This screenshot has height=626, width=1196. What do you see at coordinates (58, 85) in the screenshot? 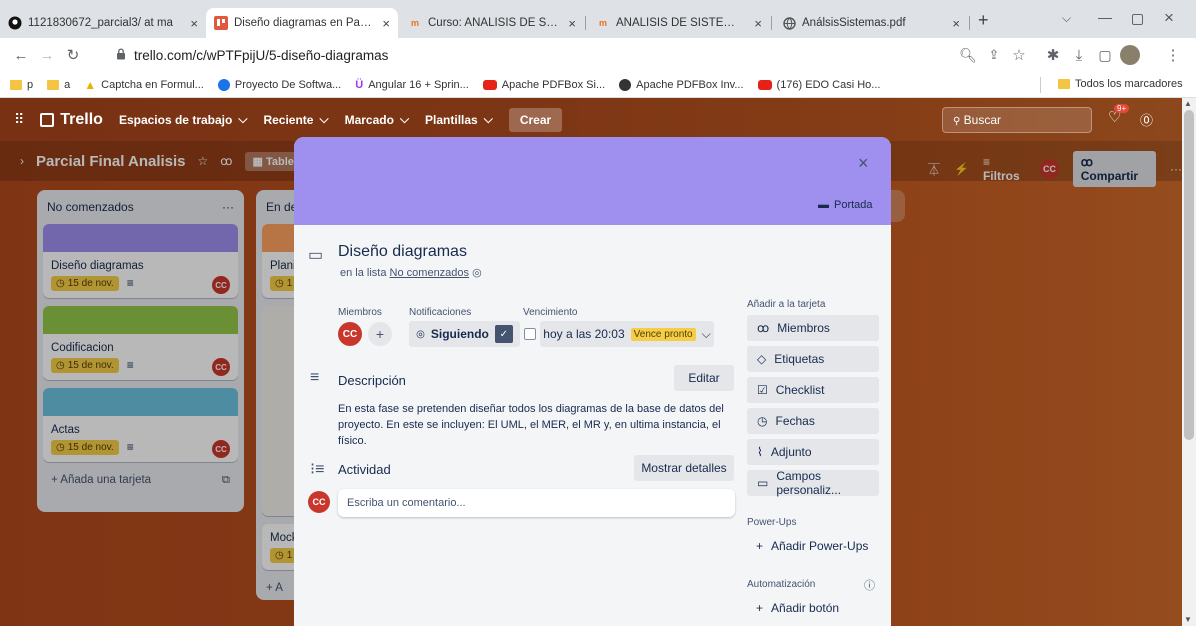
I see `bookmark-folder: a` at bounding box center [58, 85].